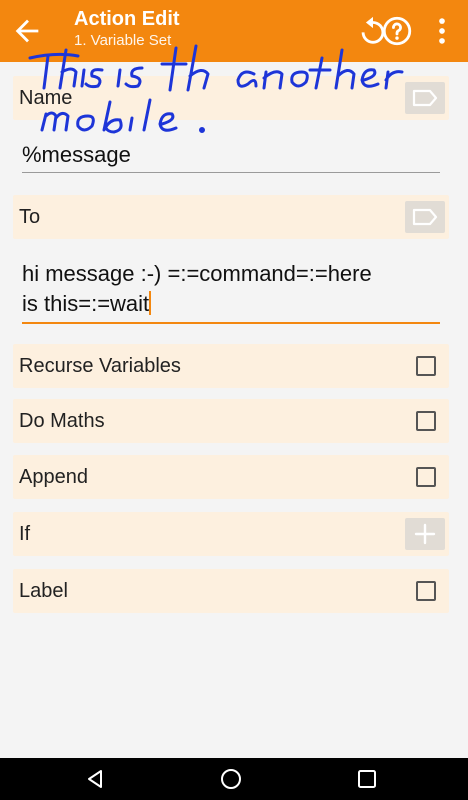 The height and width of the screenshot is (800, 468). I want to click on nav-home-icon, so click(231, 779).